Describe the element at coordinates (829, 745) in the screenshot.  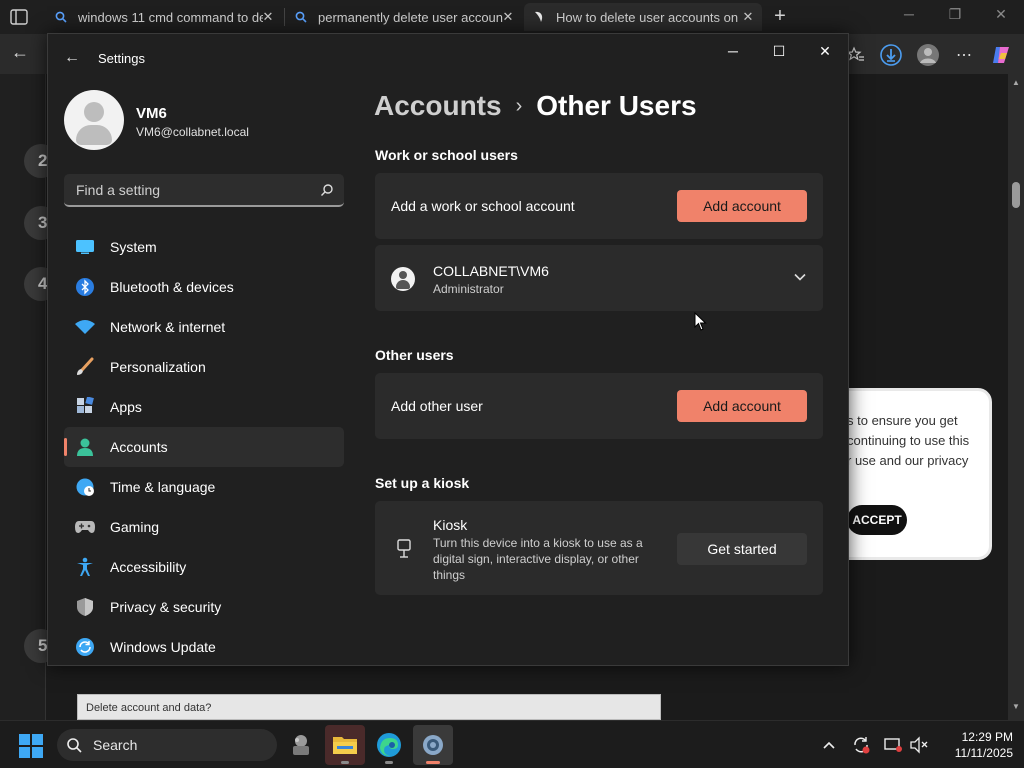
I see `chevron-up-icon` at that location.